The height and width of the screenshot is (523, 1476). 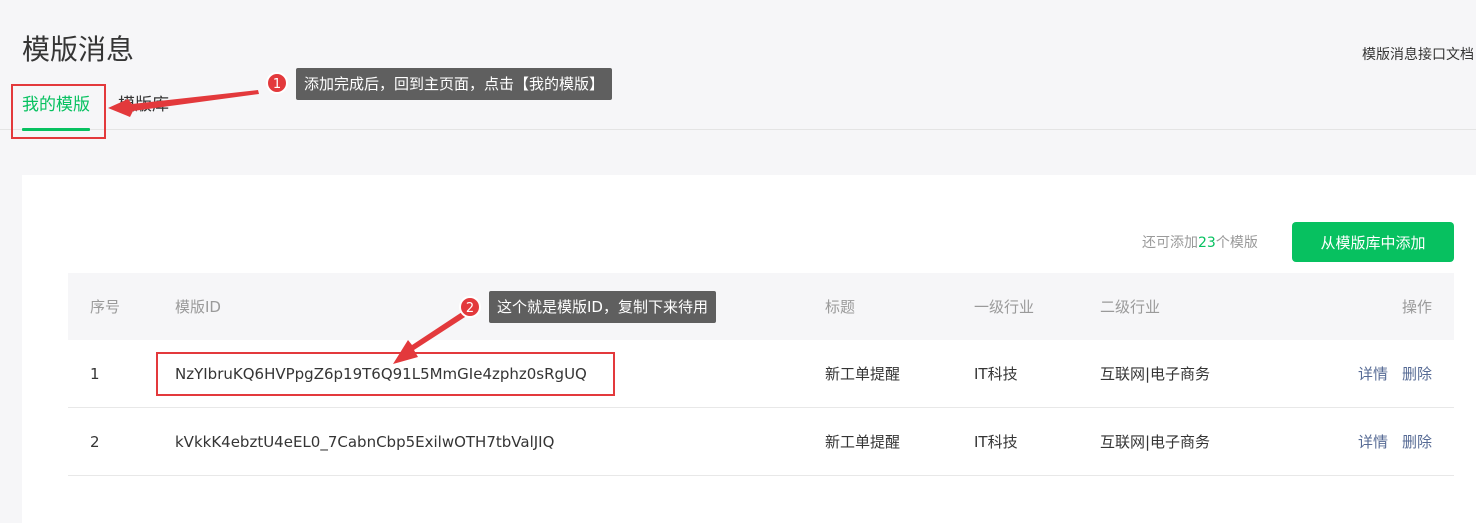 What do you see at coordinates (429, 338) in the screenshot?
I see `arrow-to-template-id` at bounding box center [429, 338].